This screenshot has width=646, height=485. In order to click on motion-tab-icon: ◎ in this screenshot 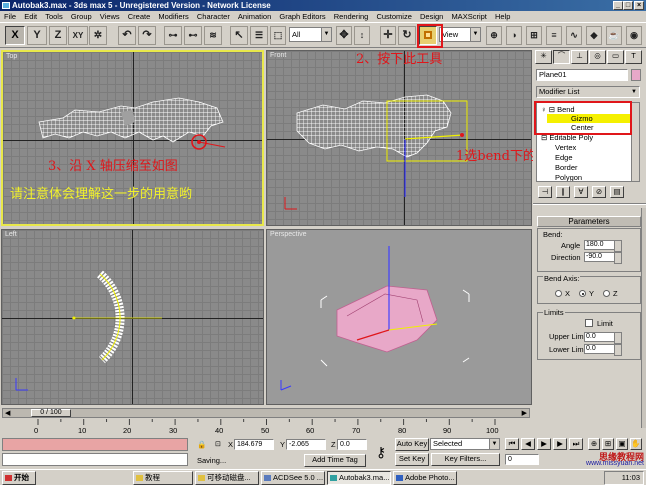, I will do `click(597, 57)`.